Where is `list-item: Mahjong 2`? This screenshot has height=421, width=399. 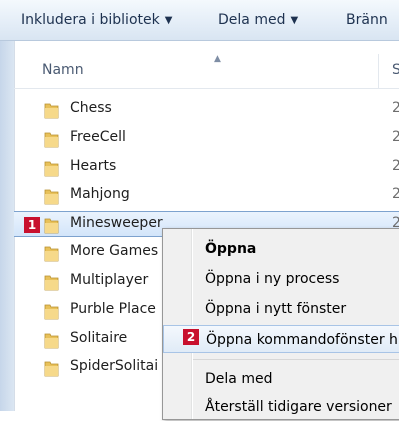
list-item: Mahjong 2 is located at coordinates (206, 196).